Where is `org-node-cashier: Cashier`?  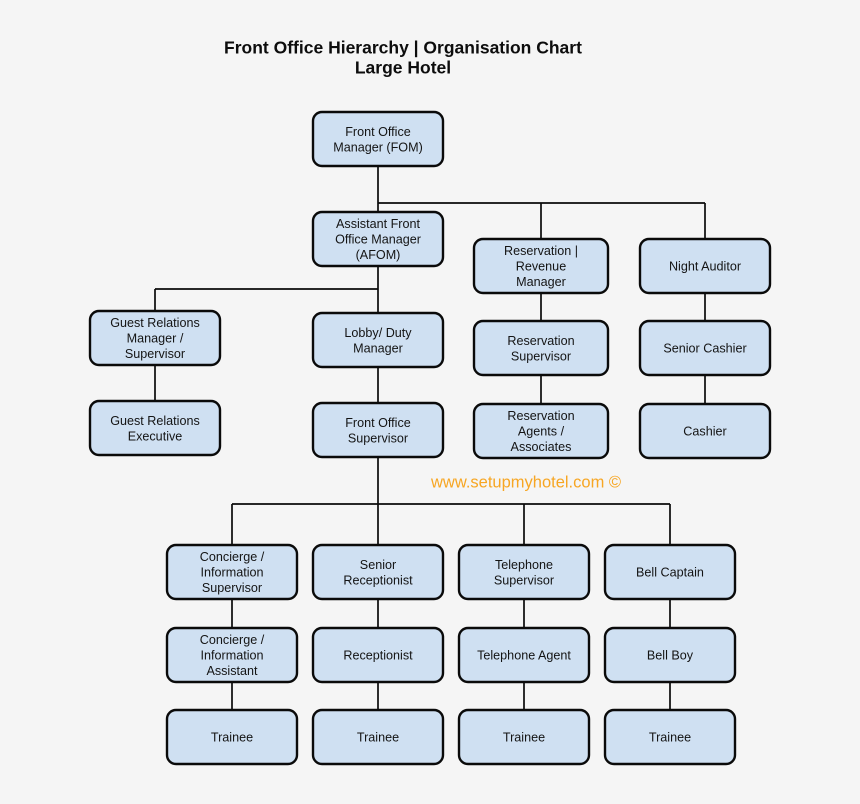
org-node-cashier: Cashier is located at coordinates (705, 431).